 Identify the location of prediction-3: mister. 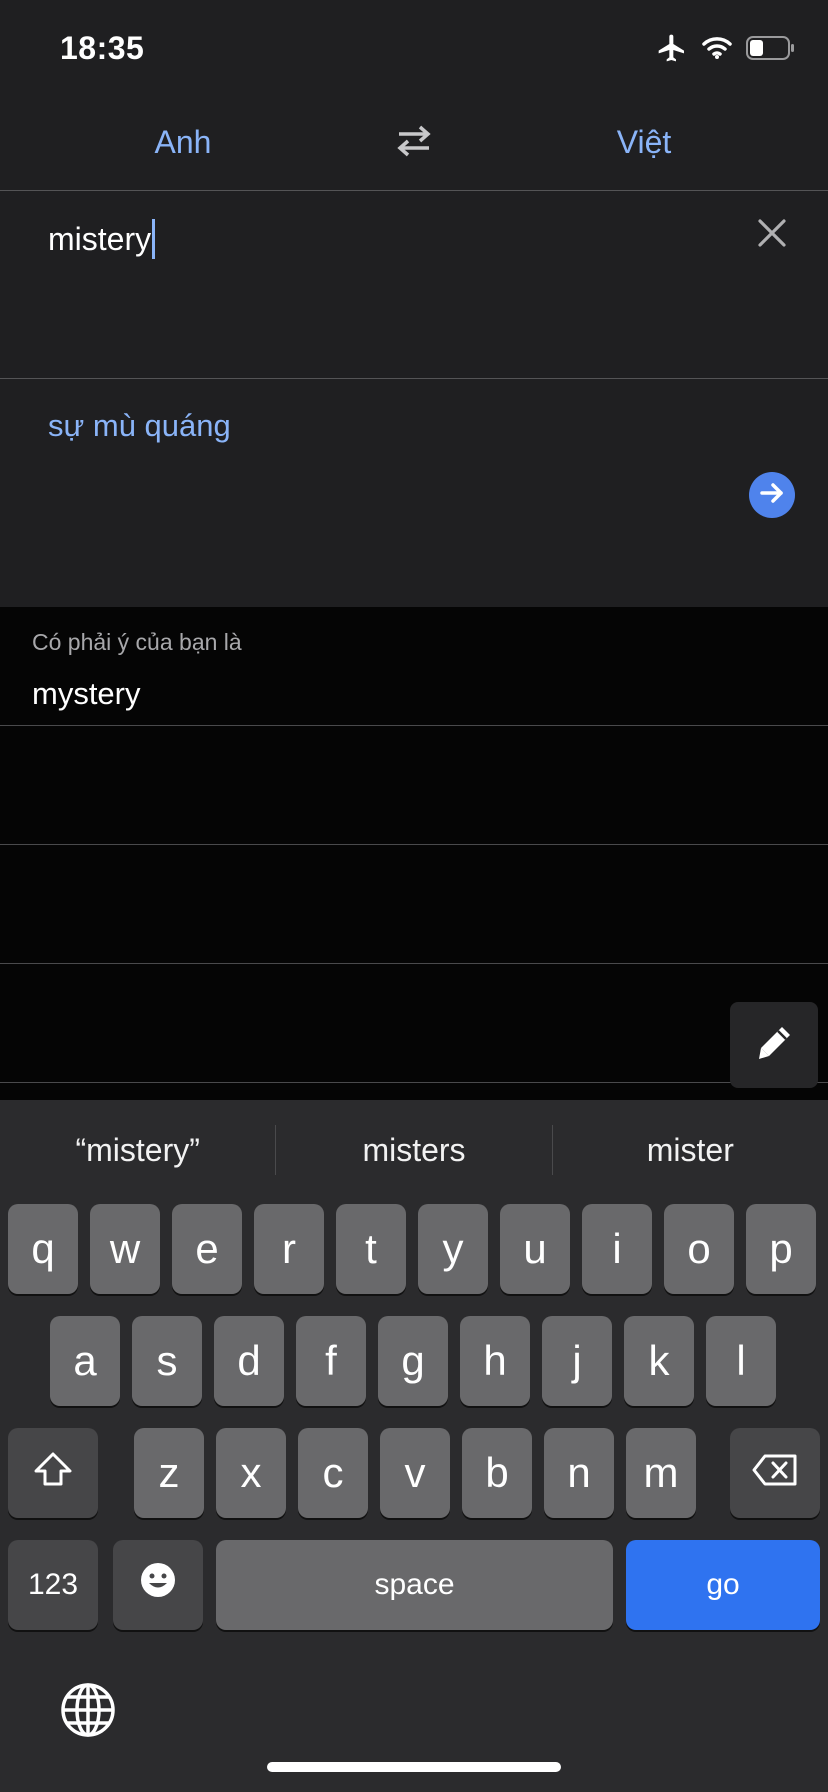
(690, 1150).